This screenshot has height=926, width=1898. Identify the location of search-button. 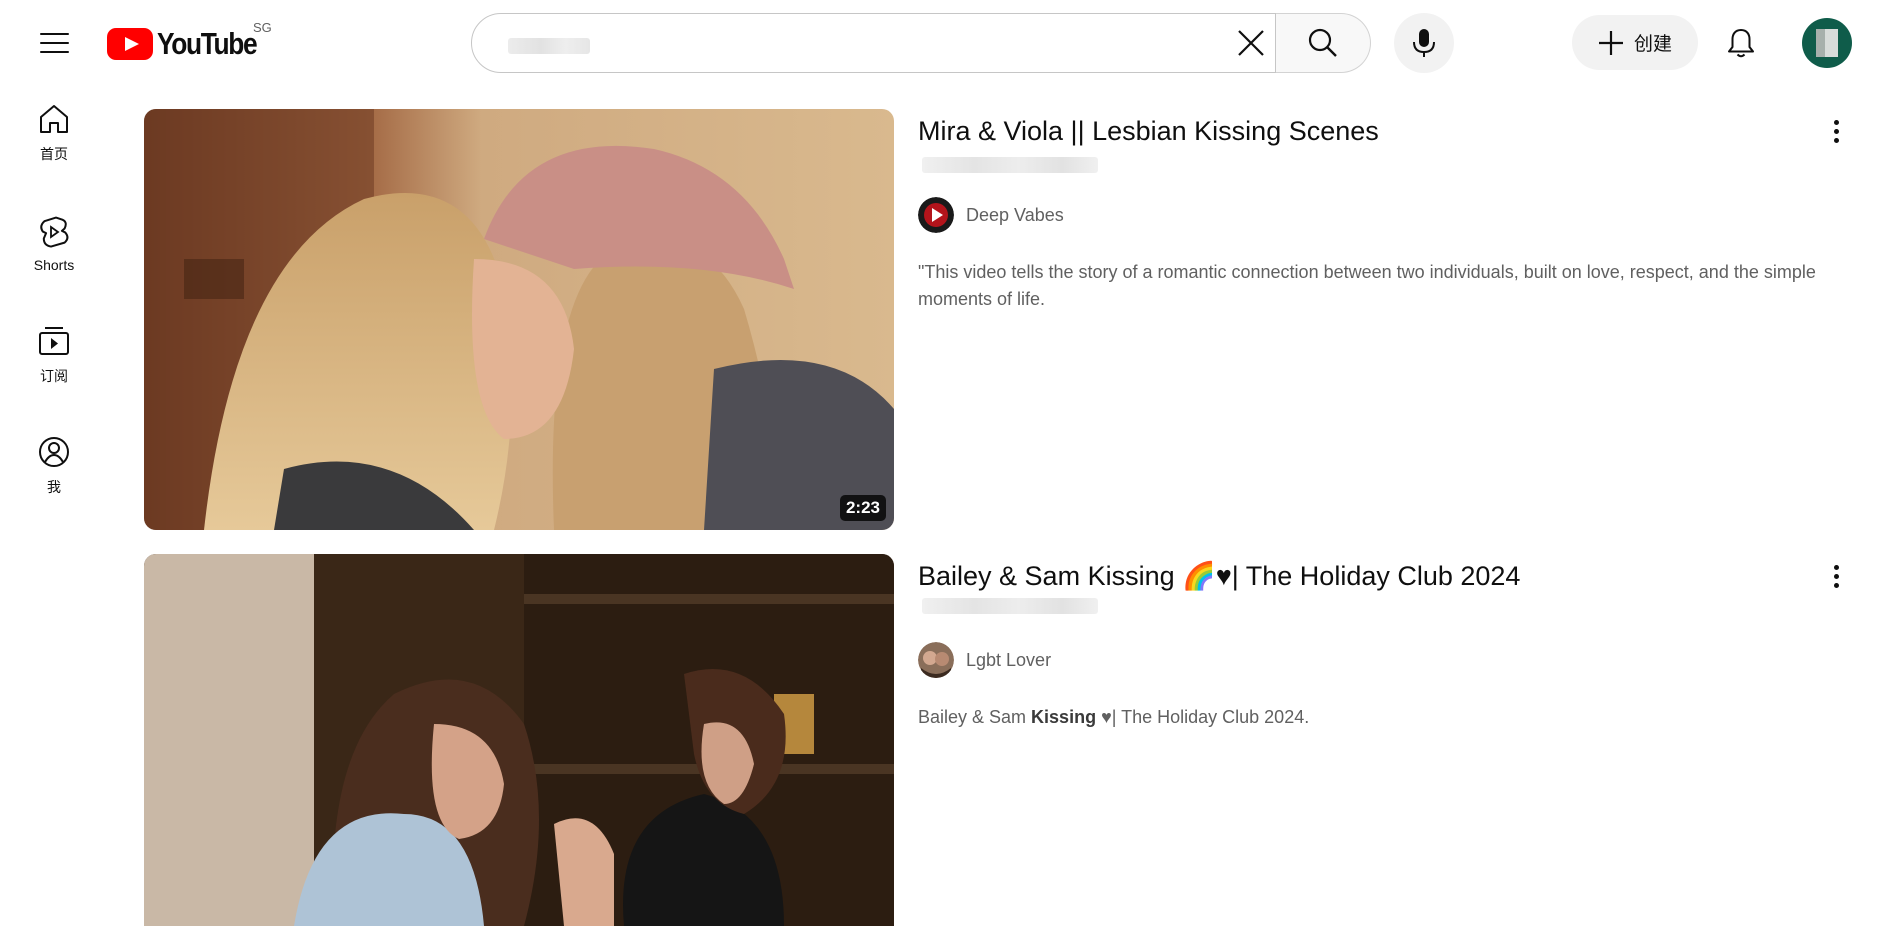
(1323, 43).